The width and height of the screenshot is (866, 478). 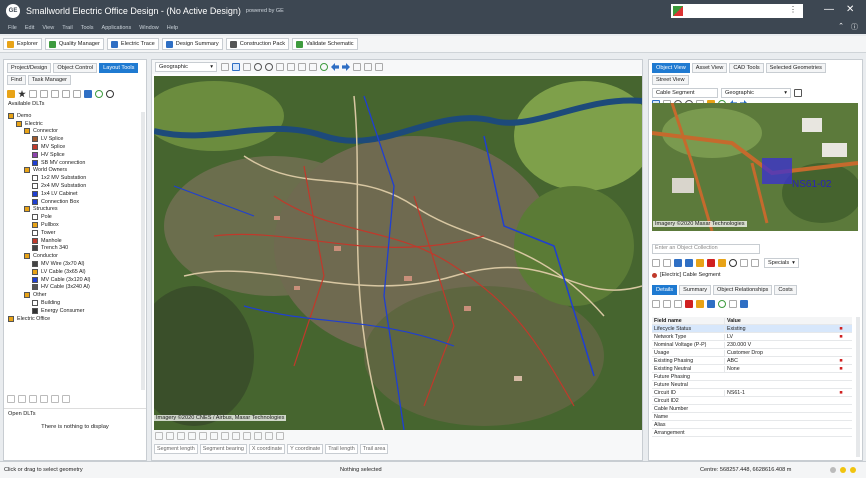 What do you see at coordinates (374, 449) in the screenshot?
I see `trail-area-field: Trail area` at bounding box center [374, 449].